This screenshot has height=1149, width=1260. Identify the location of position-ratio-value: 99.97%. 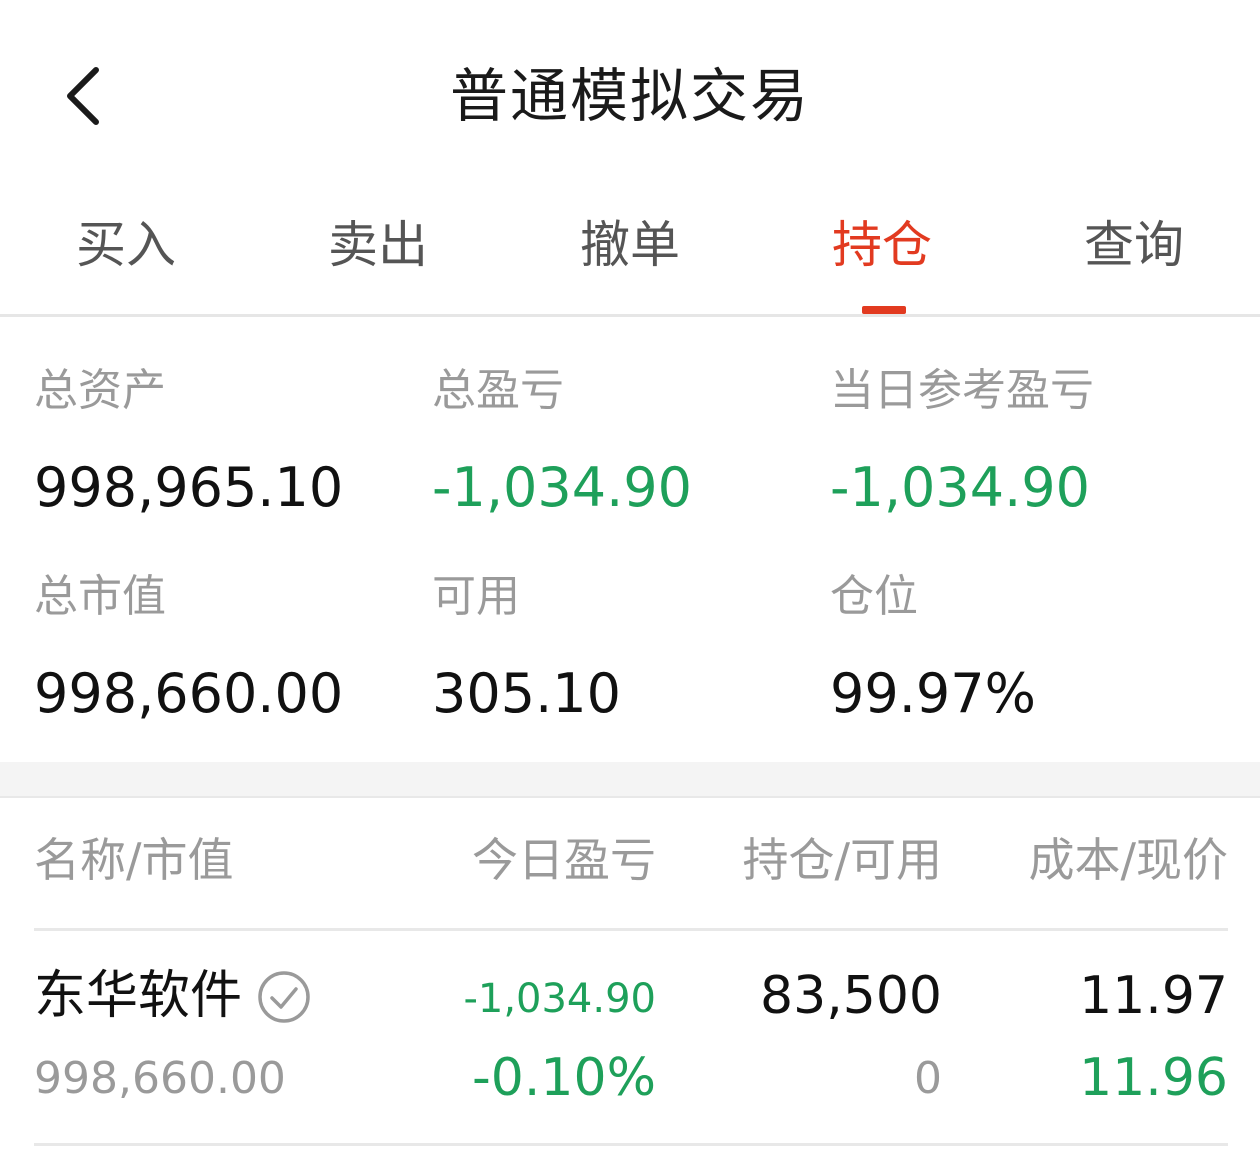
(933, 693).